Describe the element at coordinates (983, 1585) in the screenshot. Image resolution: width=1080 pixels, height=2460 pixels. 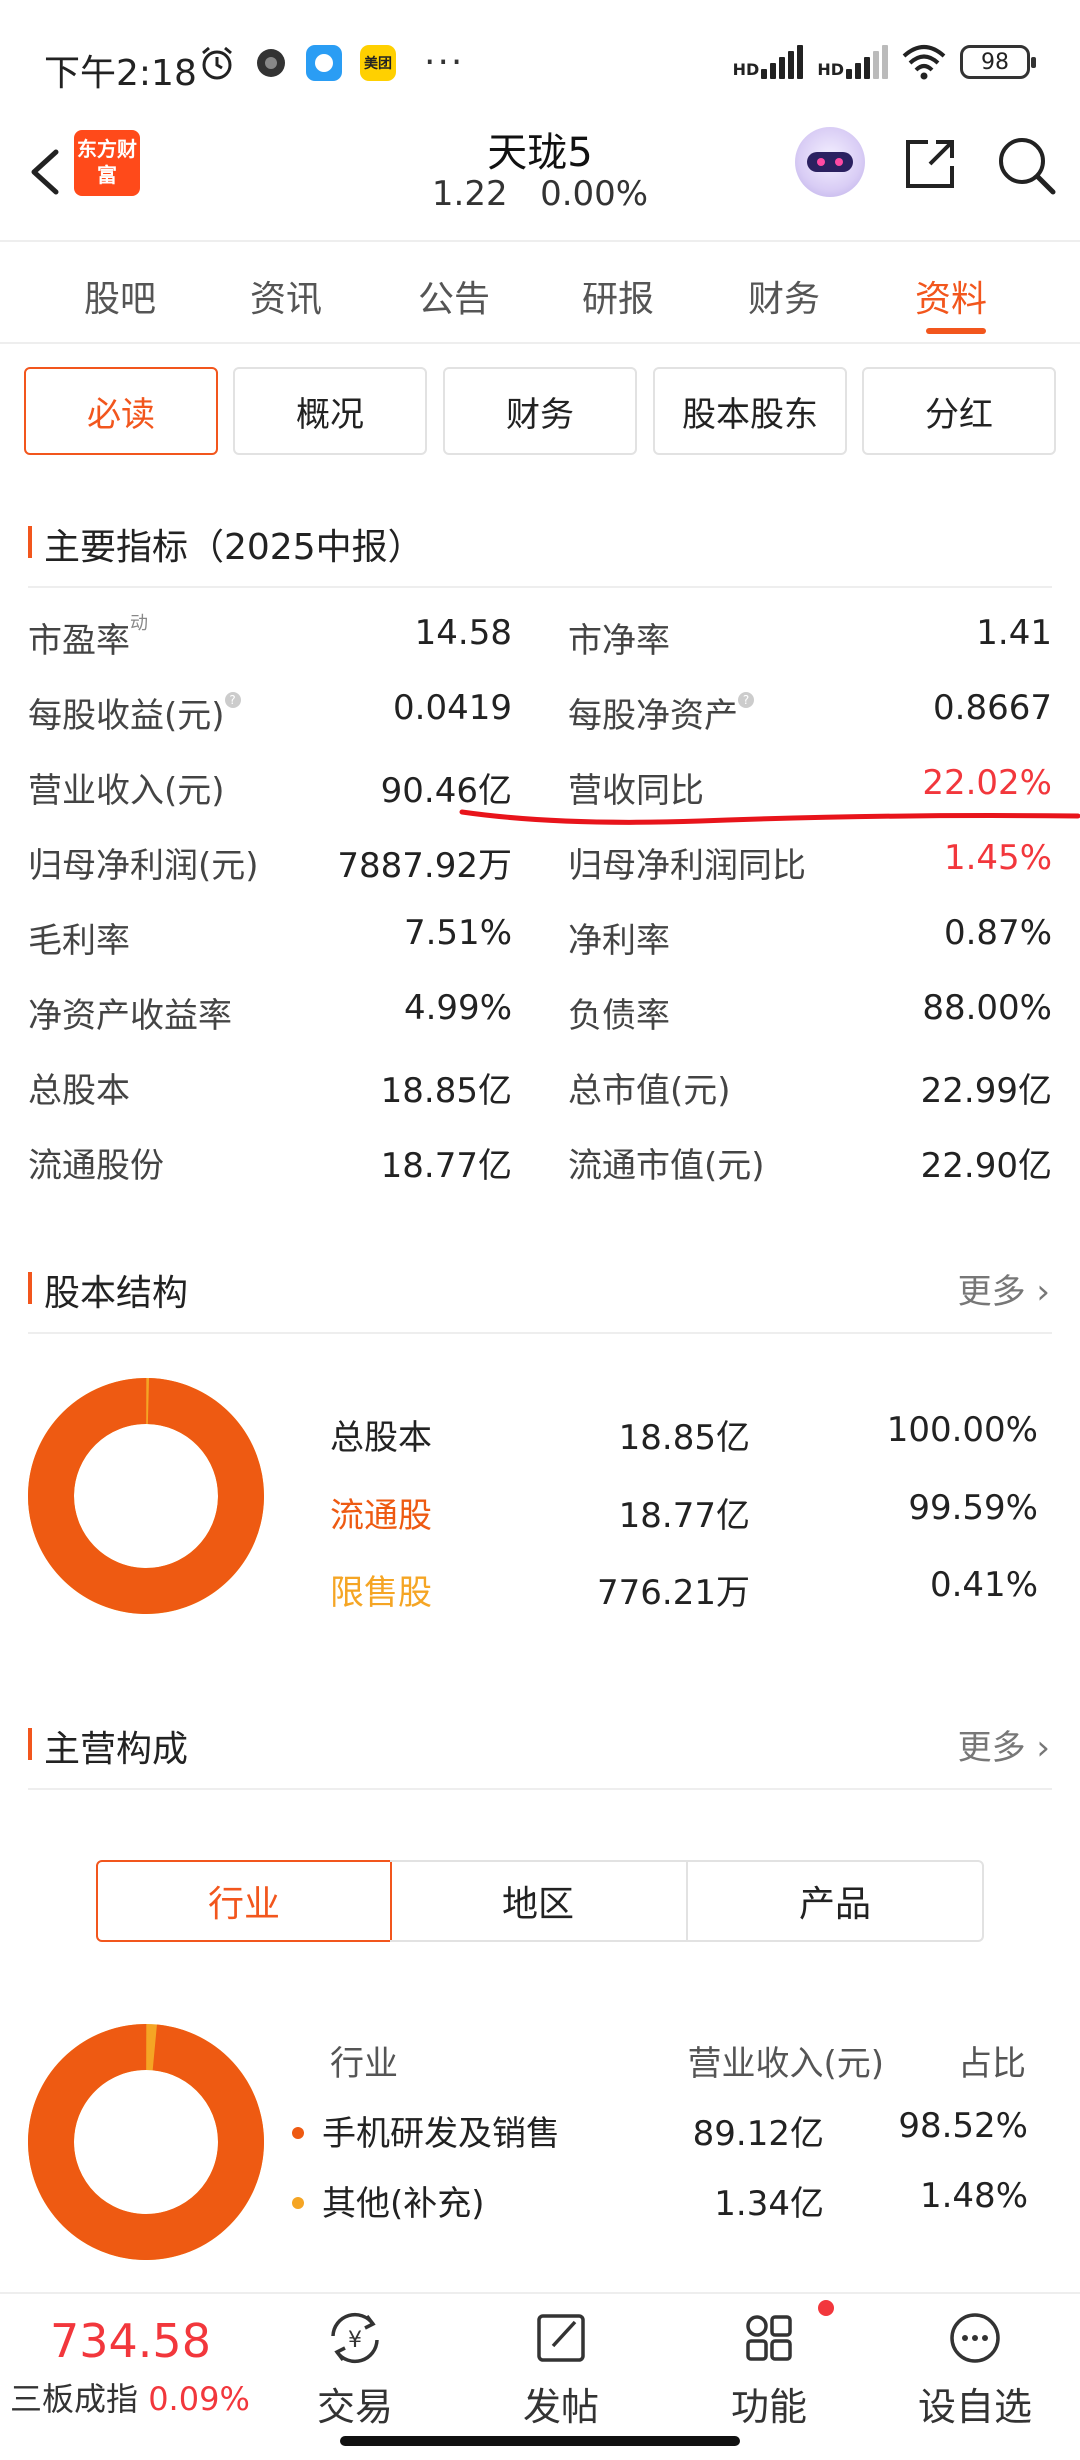
I see `share-row-pct: 0.41%` at that location.